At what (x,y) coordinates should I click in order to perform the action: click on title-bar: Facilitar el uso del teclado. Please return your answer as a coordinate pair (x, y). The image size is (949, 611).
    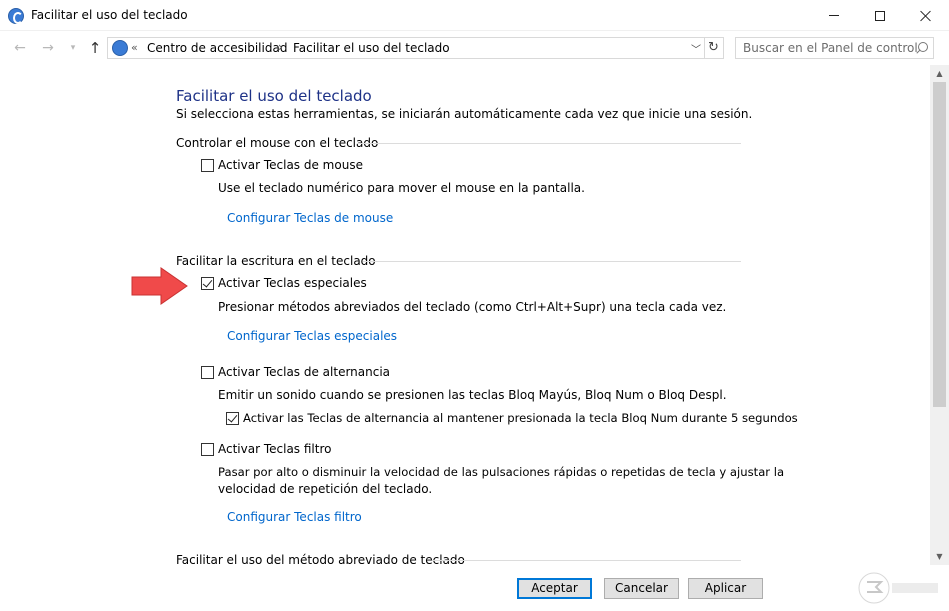
    Looking at the image, I should click on (474, 15).